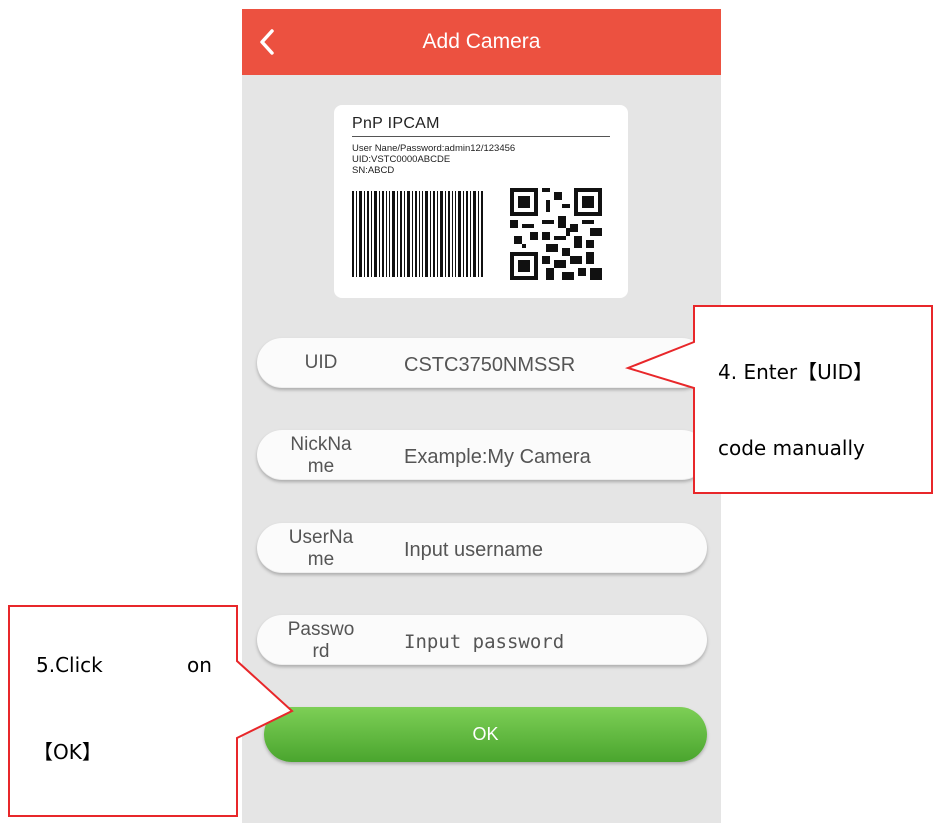 The height and width of the screenshot is (823, 936). I want to click on ok-callout-shape, so click(151, 711).